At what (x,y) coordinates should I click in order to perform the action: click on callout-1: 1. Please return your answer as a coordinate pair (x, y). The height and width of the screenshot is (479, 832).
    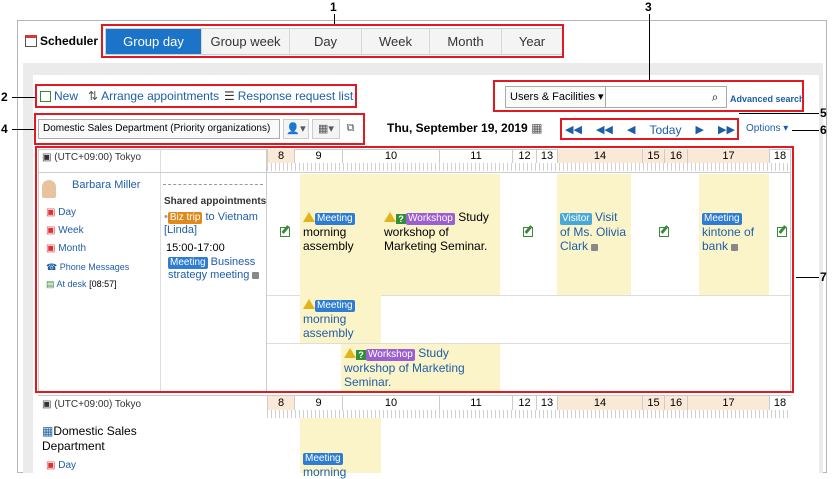
    Looking at the image, I should click on (333, 7).